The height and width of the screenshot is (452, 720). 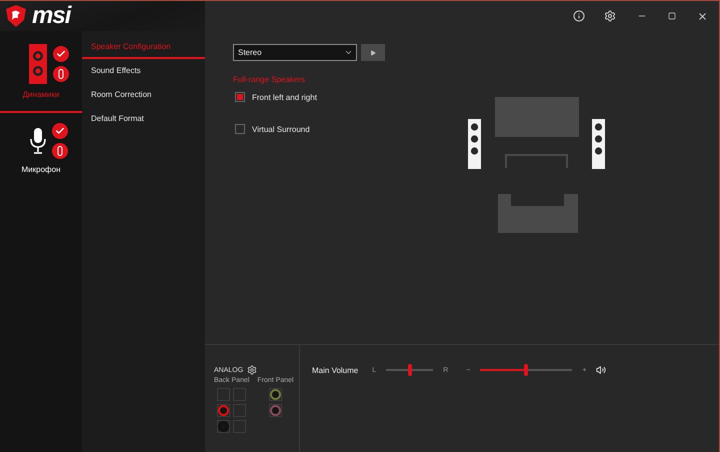 What do you see at coordinates (295, 52) in the screenshot?
I see `speaker-mode-dropdown: Stereo` at bounding box center [295, 52].